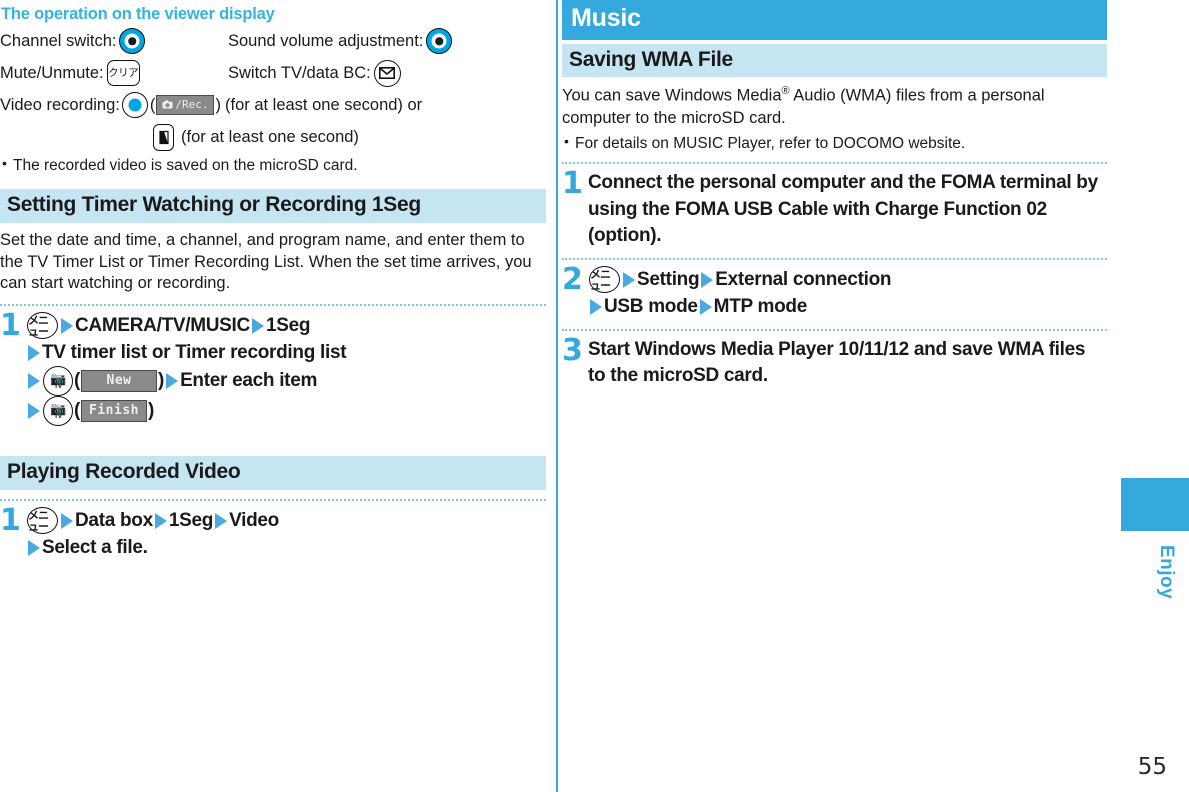 This screenshot has width=1189, height=792. I want to click on operation-row: Channel switch: Sound volume adjustment:, so click(273, 41).